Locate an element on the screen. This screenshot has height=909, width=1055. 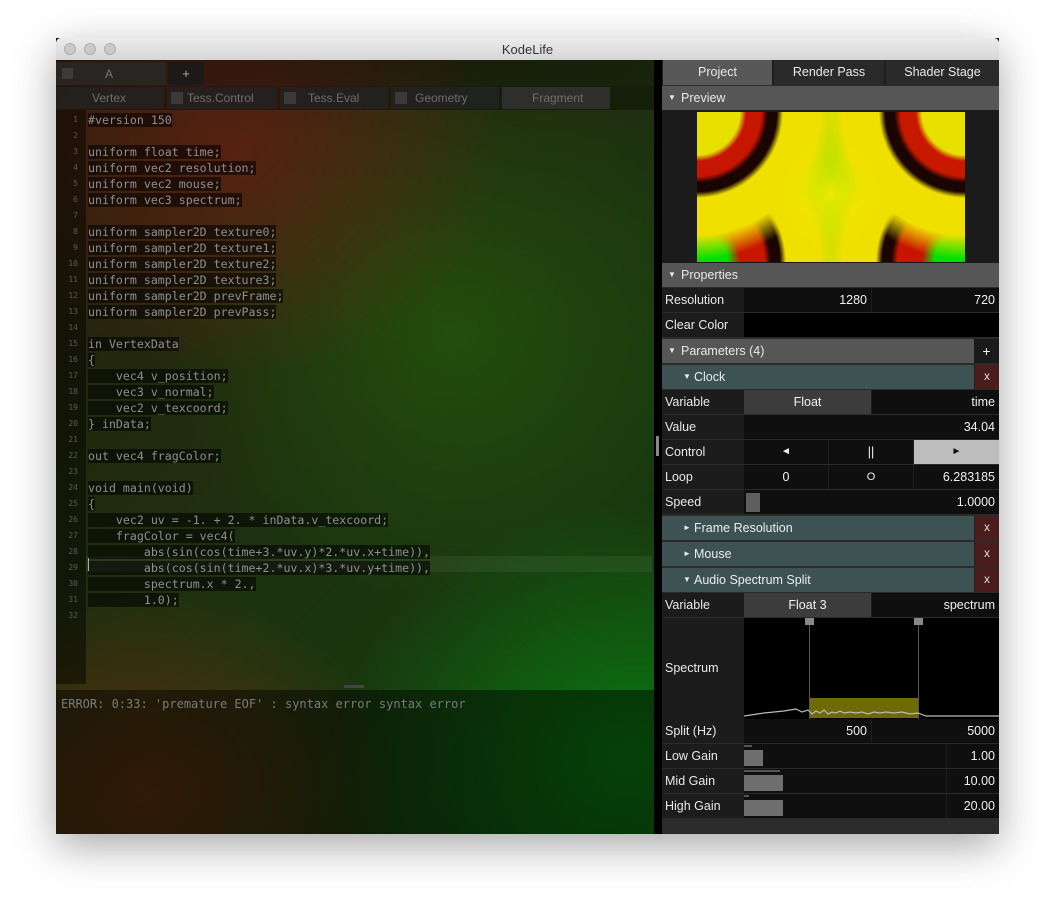
tess-control-checkbox is located at coordinates (177, 98).